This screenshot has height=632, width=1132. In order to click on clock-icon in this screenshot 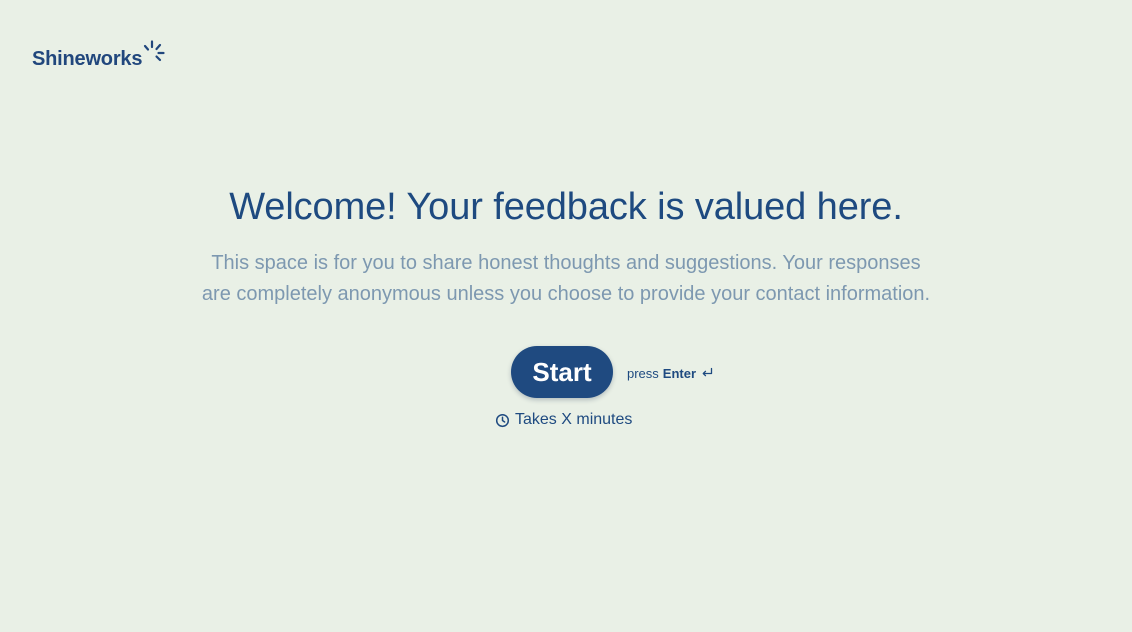, I will do `click(502, 420)`.